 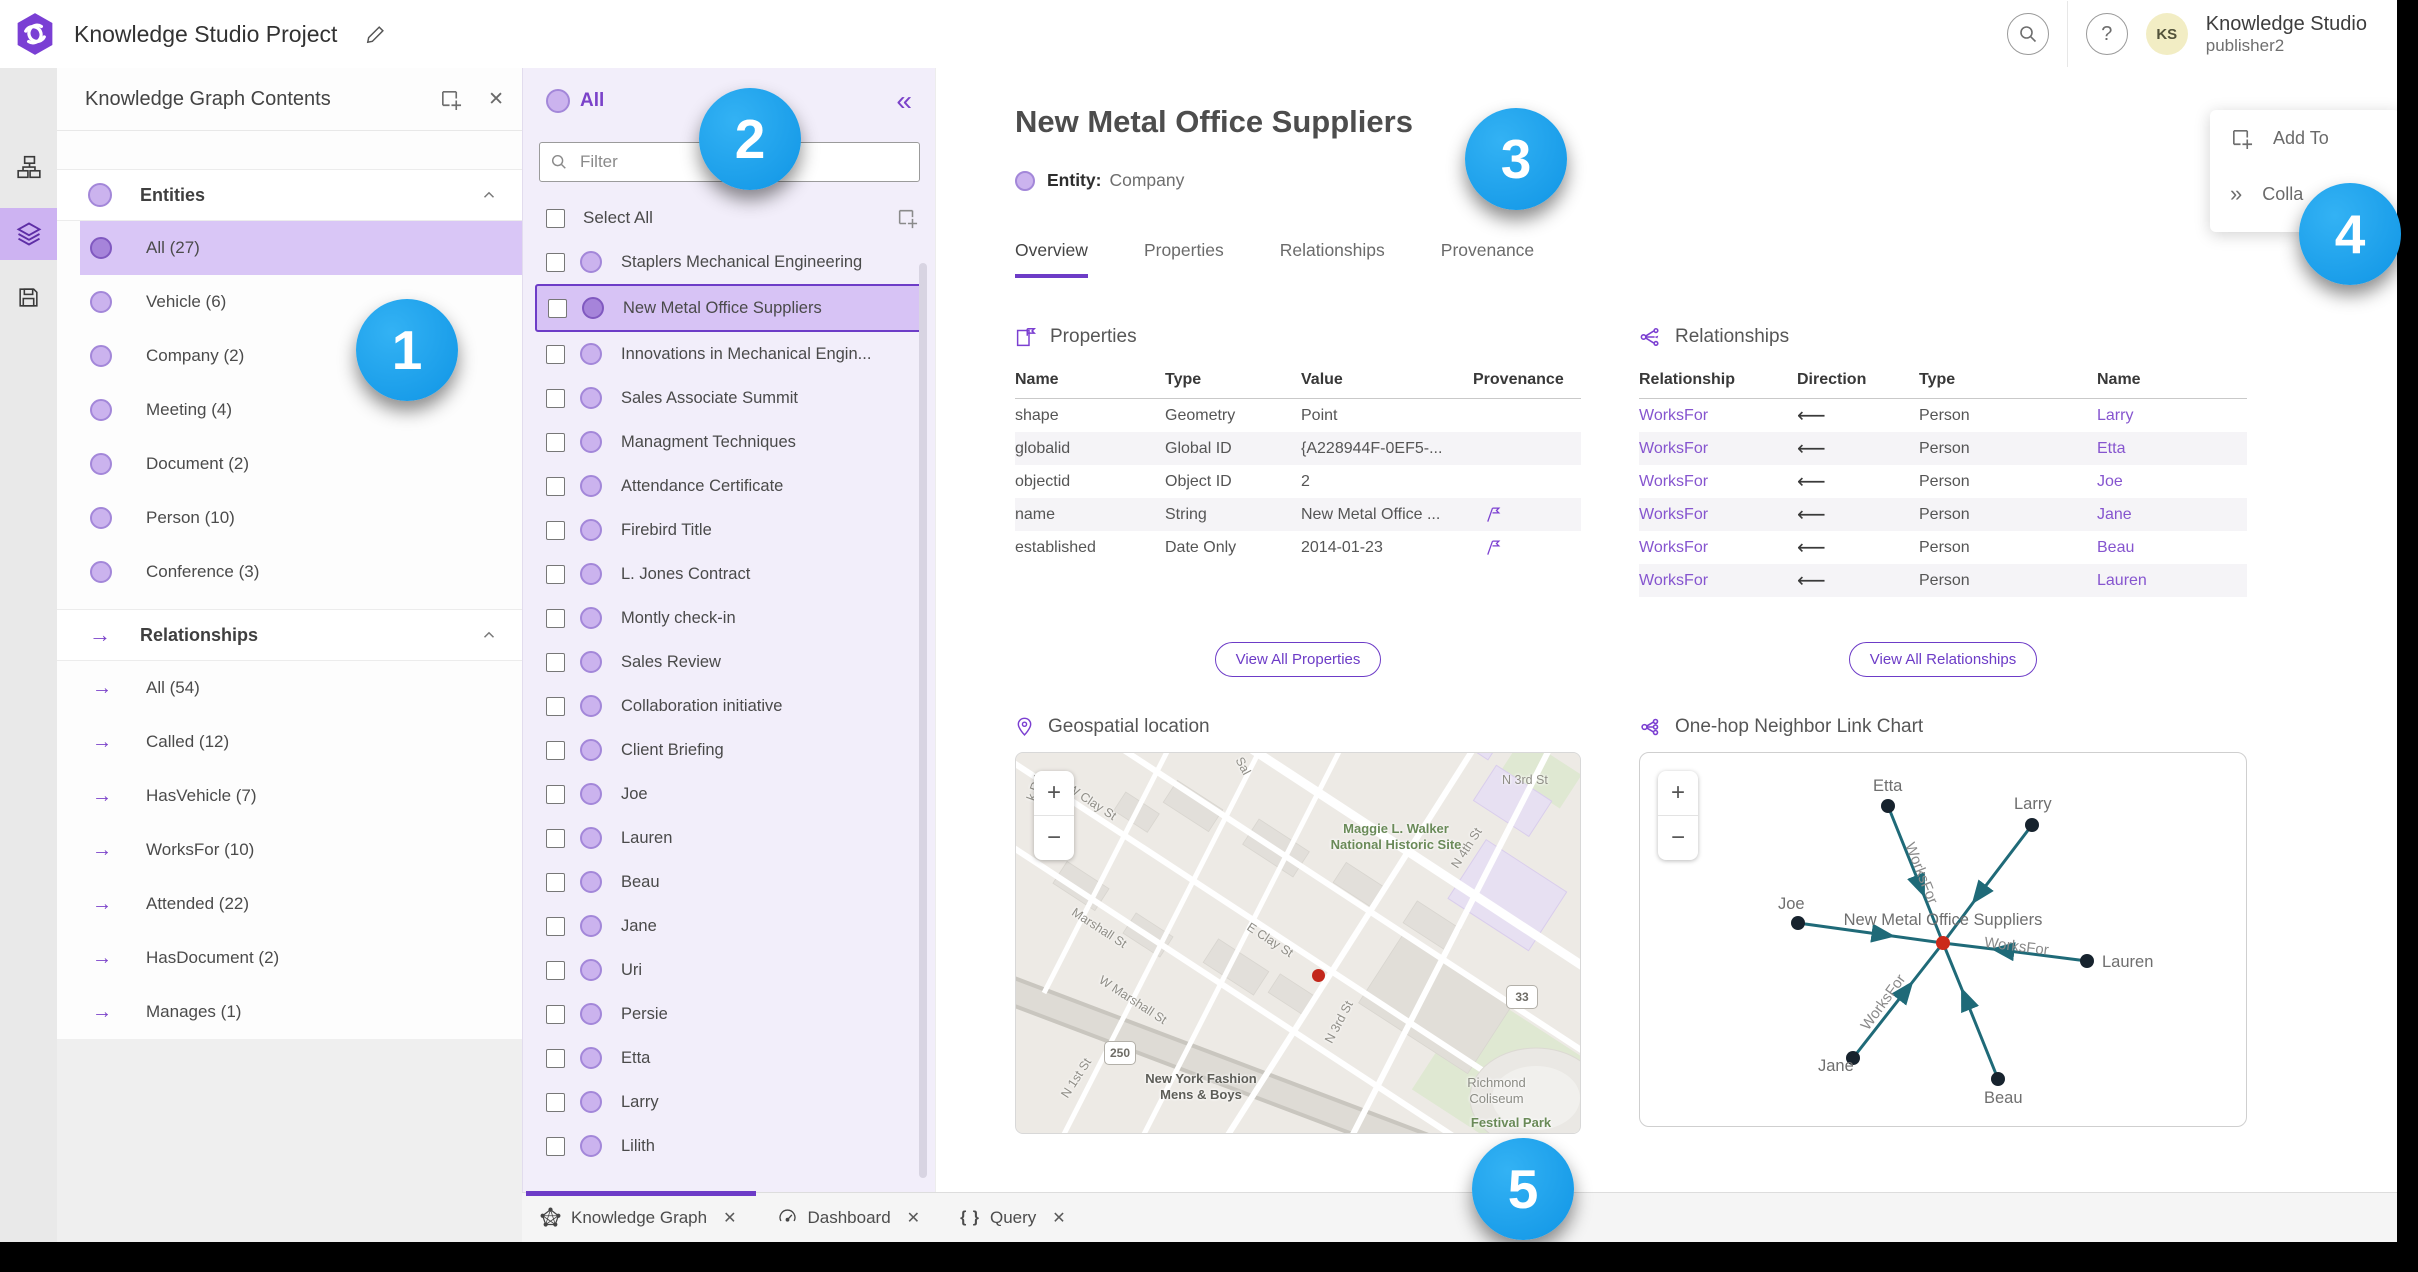 What do you see at coordinates (301, 958) in the screenshot?
I see `sidebar-item-hasdocument: → HasDocument (2)` at bounding box center [301, 958].